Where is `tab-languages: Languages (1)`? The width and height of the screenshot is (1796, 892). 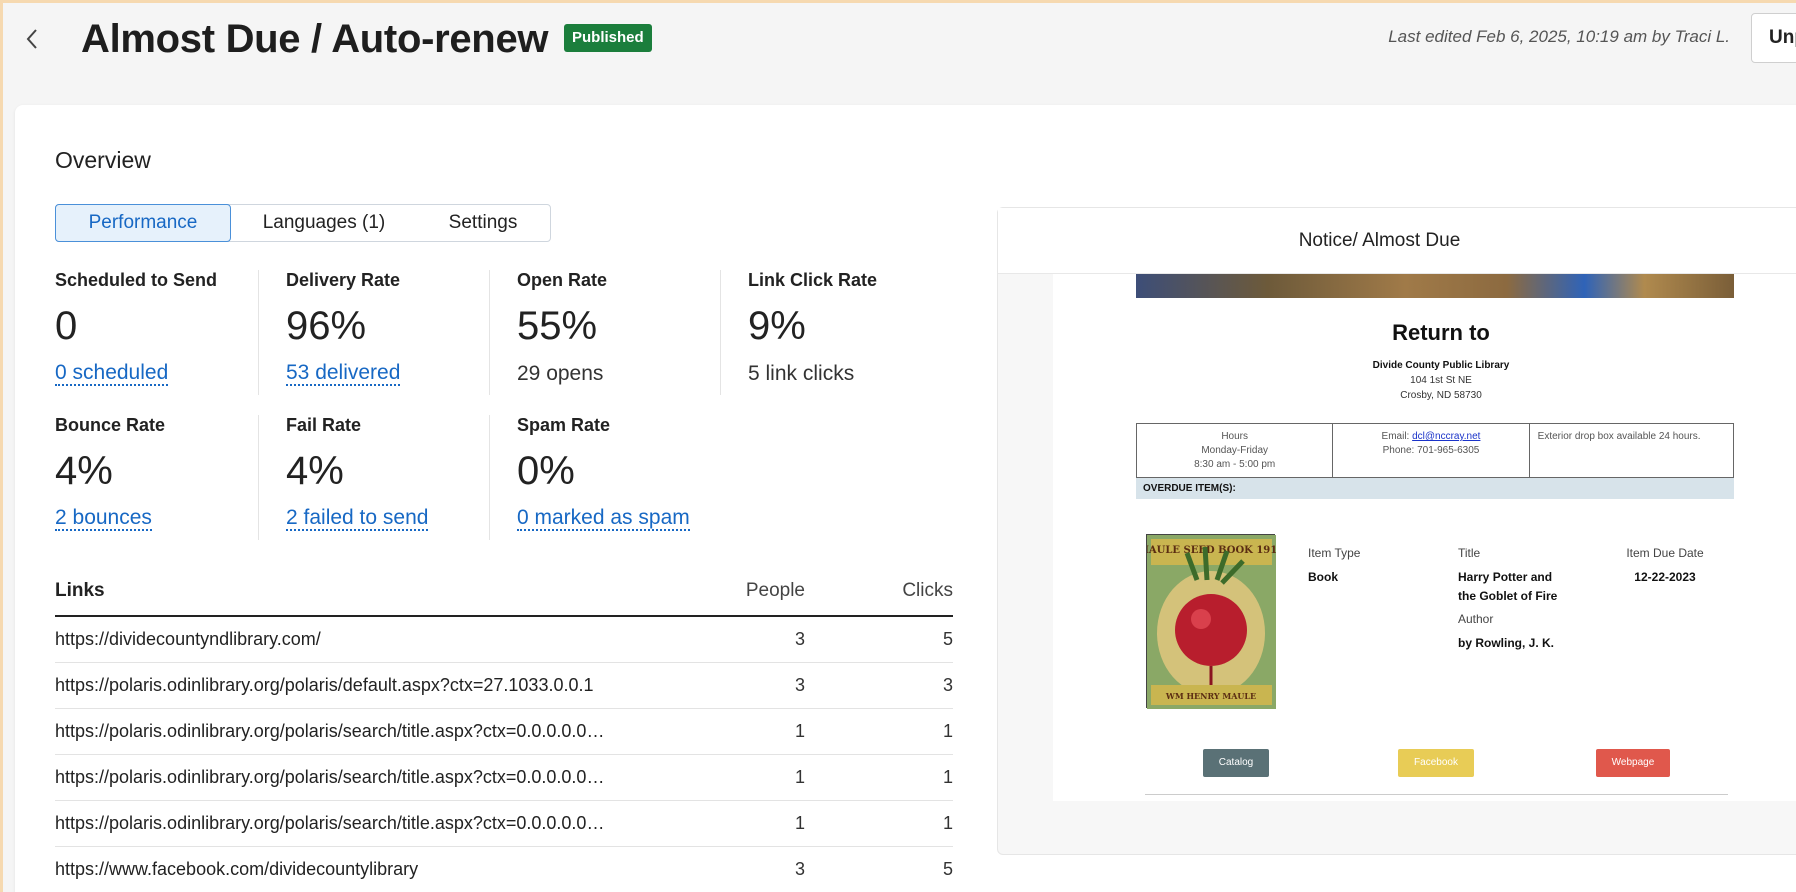 tab-languages: Languages (1) is located at coordinates (324, 223).